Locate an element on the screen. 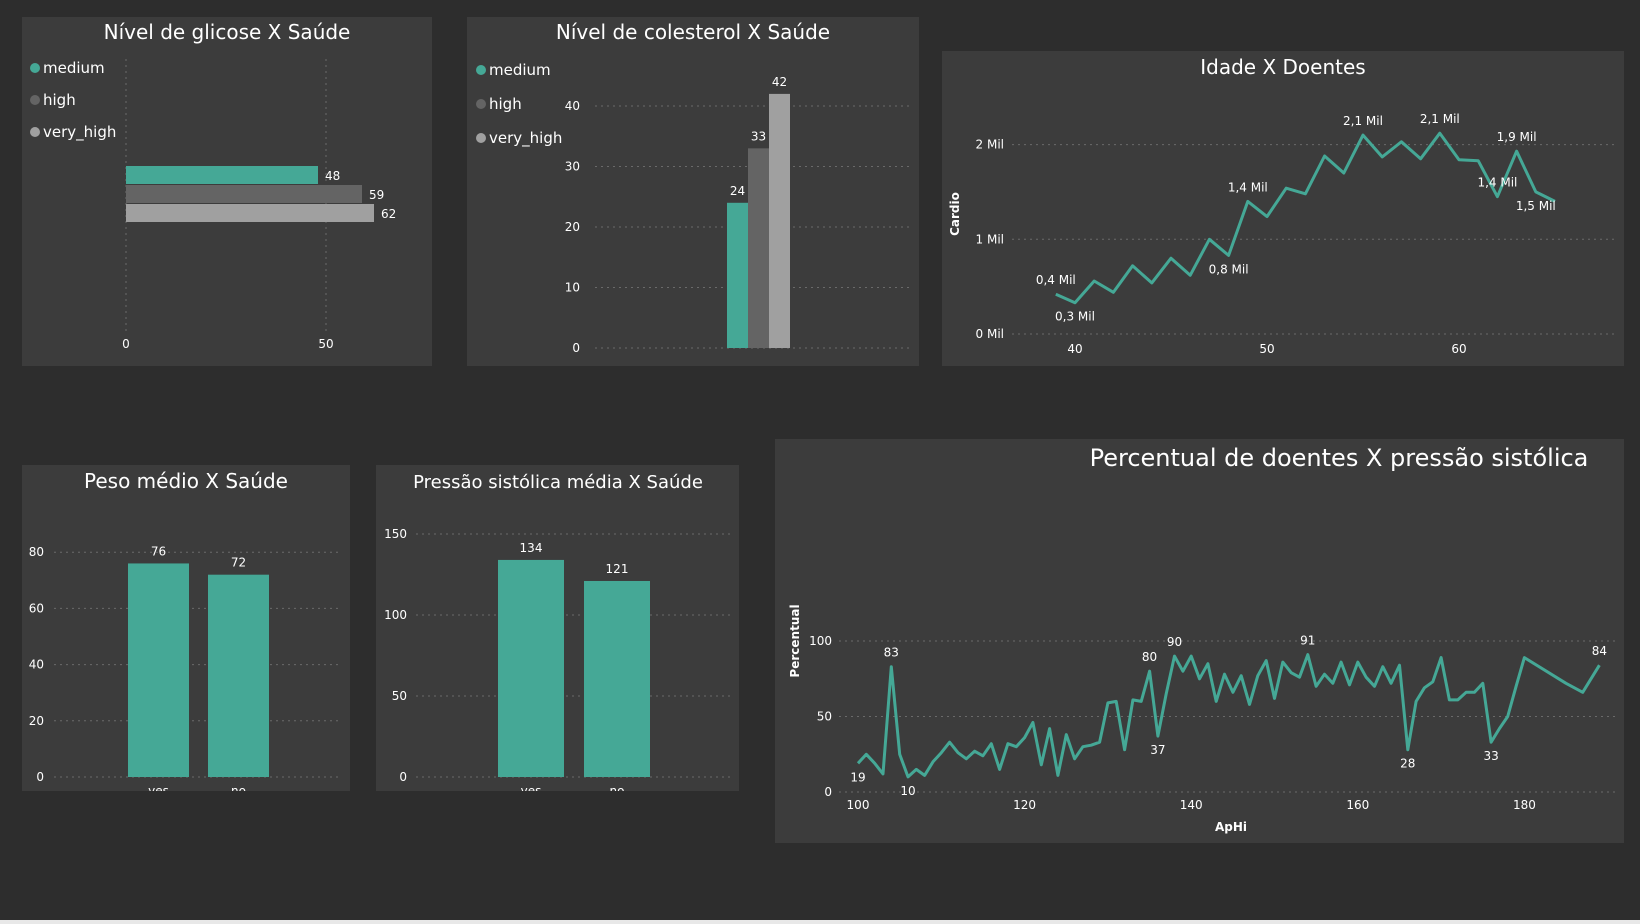 The width and height of the screenshot is (1640, 924). data-label: 80 is located at coordinates (1149, 657).